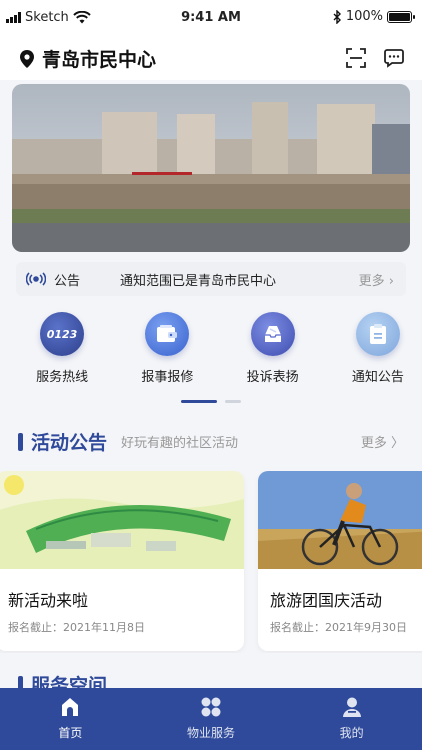  What do you see at coordinates (211, 733) in the screenshot?
I see `tab-label: 物业服务` at bounding box center [211, 733].